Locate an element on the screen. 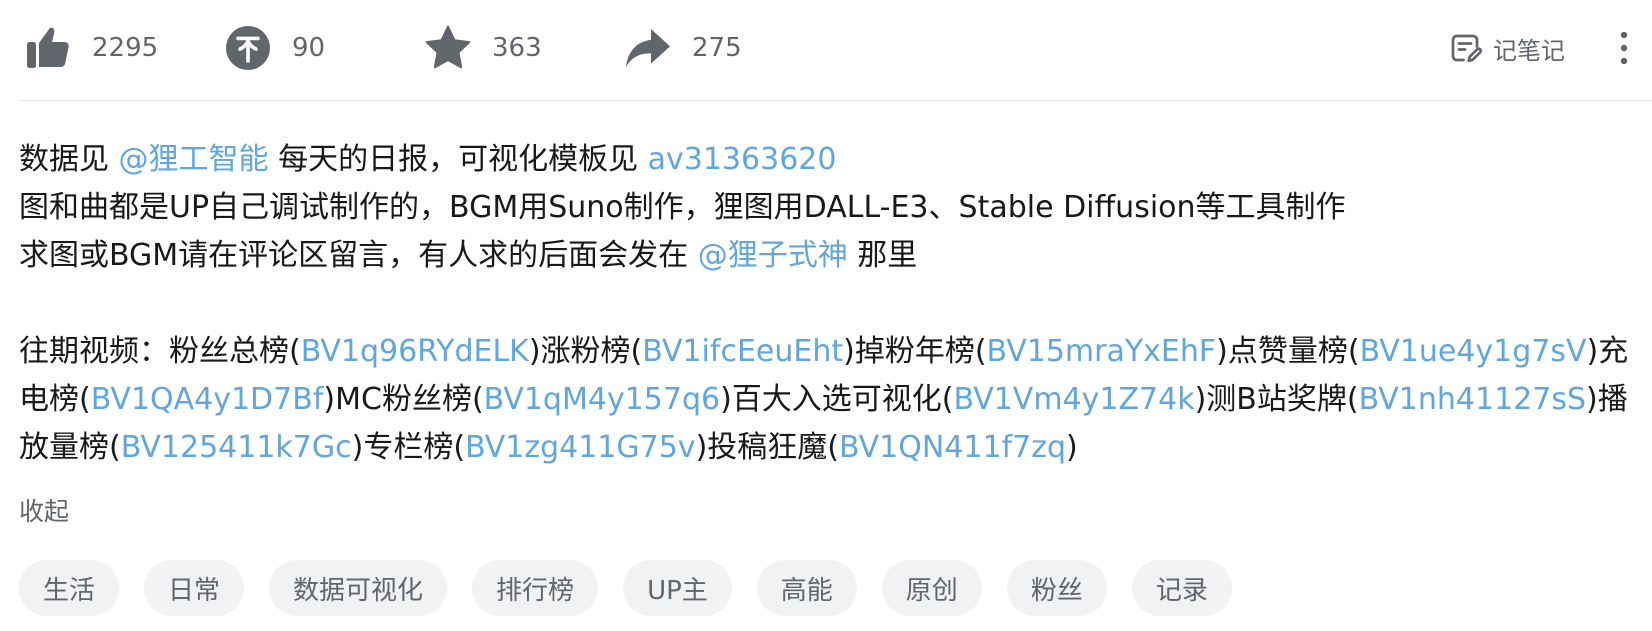 The width and height of the screenshot is (1652, 631). like-button: 2295 is located at coordinates (90, 48).